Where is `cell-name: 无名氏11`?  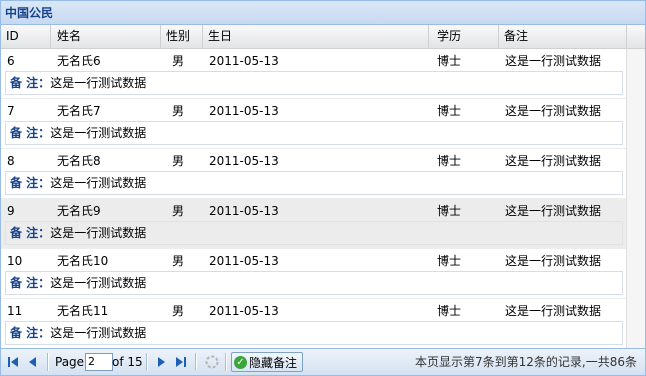 cell-name: 无名氏11 is located at coordinates (83, 311).